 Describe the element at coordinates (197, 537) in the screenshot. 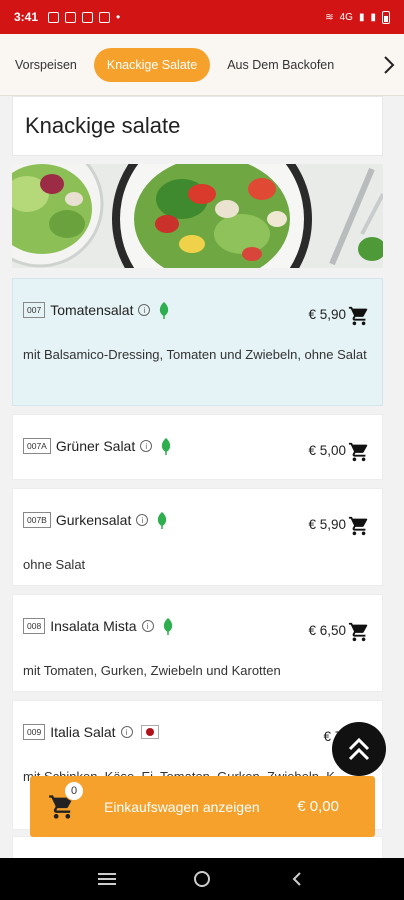

I see `menu-item: 007B Gurkensalat i € 5,90 ohne Salat` at that location.